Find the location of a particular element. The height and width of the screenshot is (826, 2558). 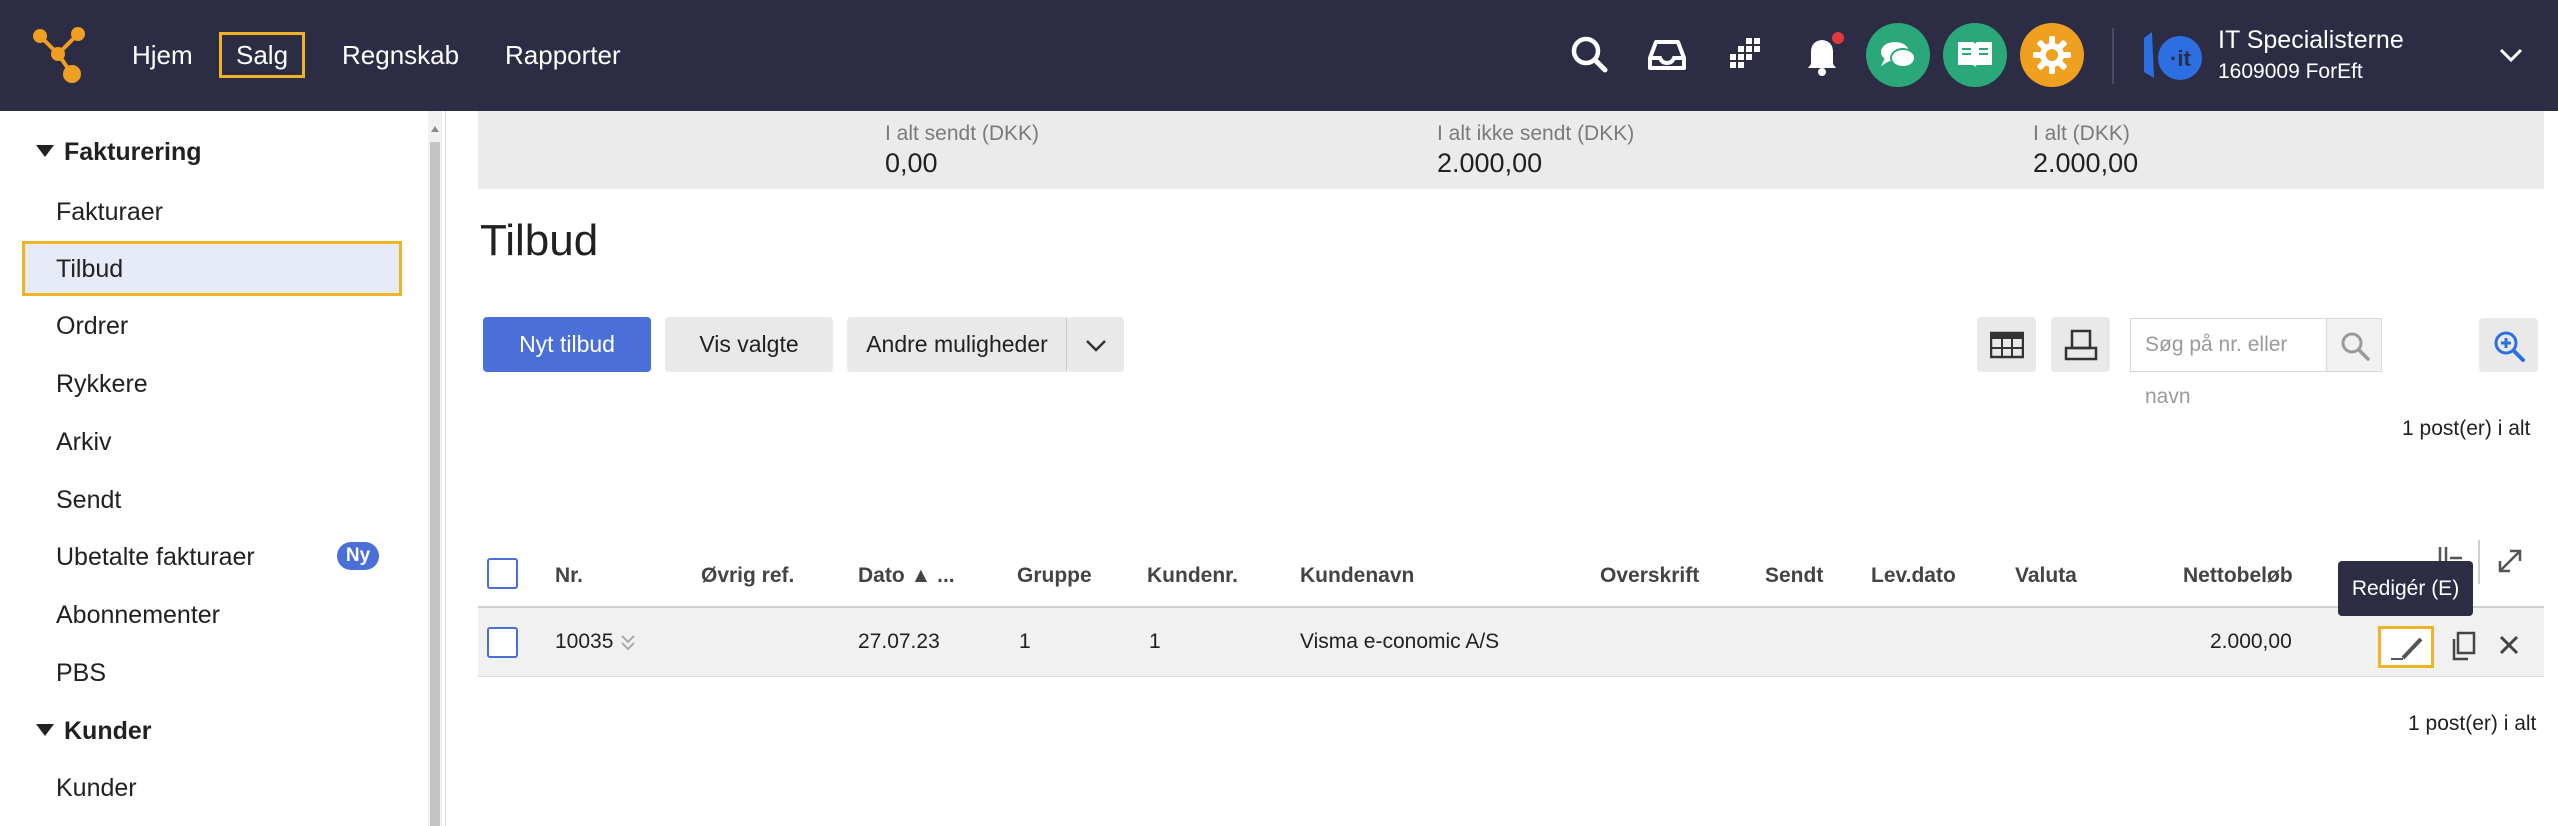

sidebar-item-sendt: Sendt is located at coordinates (88, 500).